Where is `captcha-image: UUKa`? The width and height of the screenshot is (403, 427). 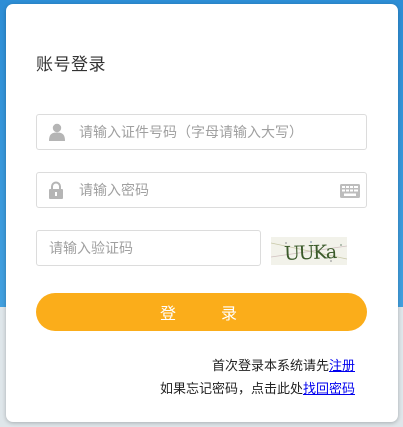
captcha-image: UUKa is located at coordinates (309, 251).